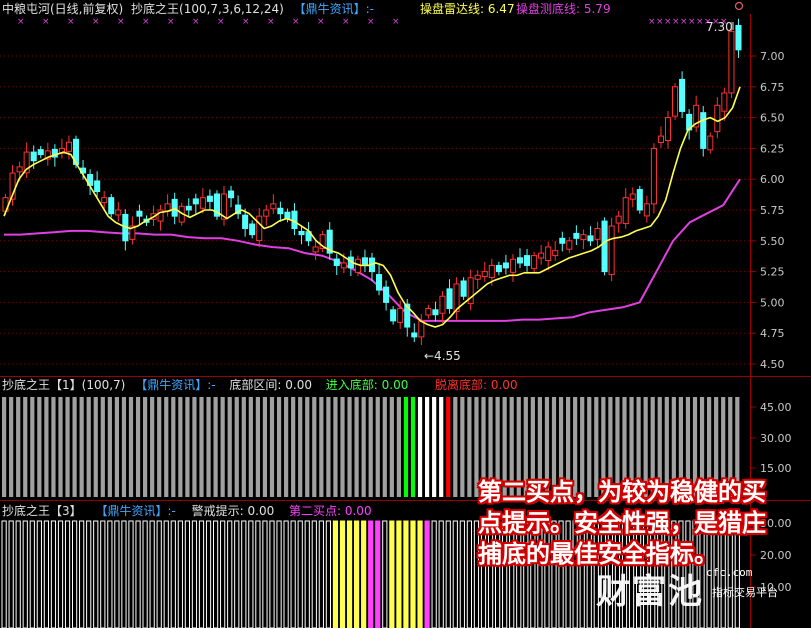 The image size is (811, 628). Describe the element at coordinates (63, 384) in the screenshot. I see `panel1-title: 抄底之王【1】(100,7)` at that location.